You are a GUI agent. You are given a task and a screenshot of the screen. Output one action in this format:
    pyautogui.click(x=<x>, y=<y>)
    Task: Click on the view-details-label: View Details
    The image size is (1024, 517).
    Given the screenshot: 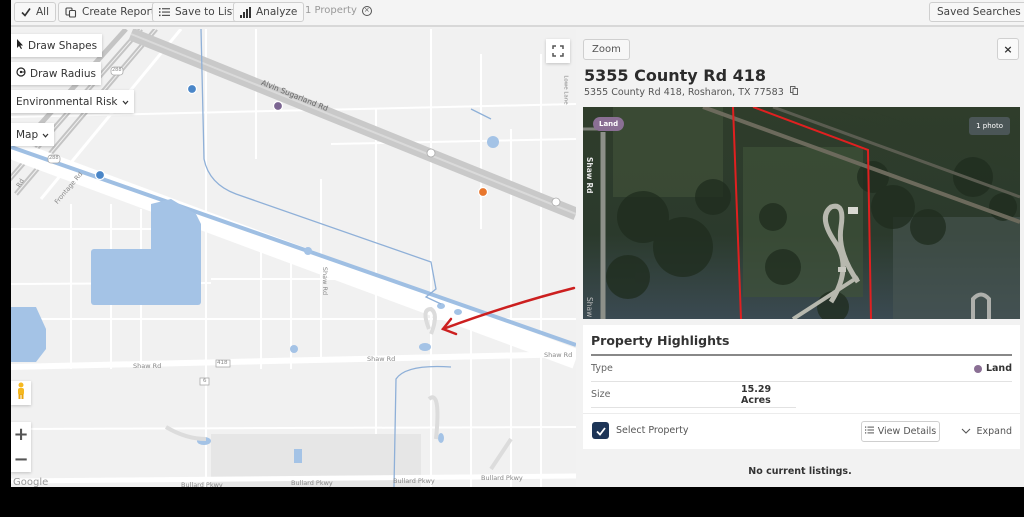 What is the action you would take?
    pyautogui.click(x=907, y=431)
    